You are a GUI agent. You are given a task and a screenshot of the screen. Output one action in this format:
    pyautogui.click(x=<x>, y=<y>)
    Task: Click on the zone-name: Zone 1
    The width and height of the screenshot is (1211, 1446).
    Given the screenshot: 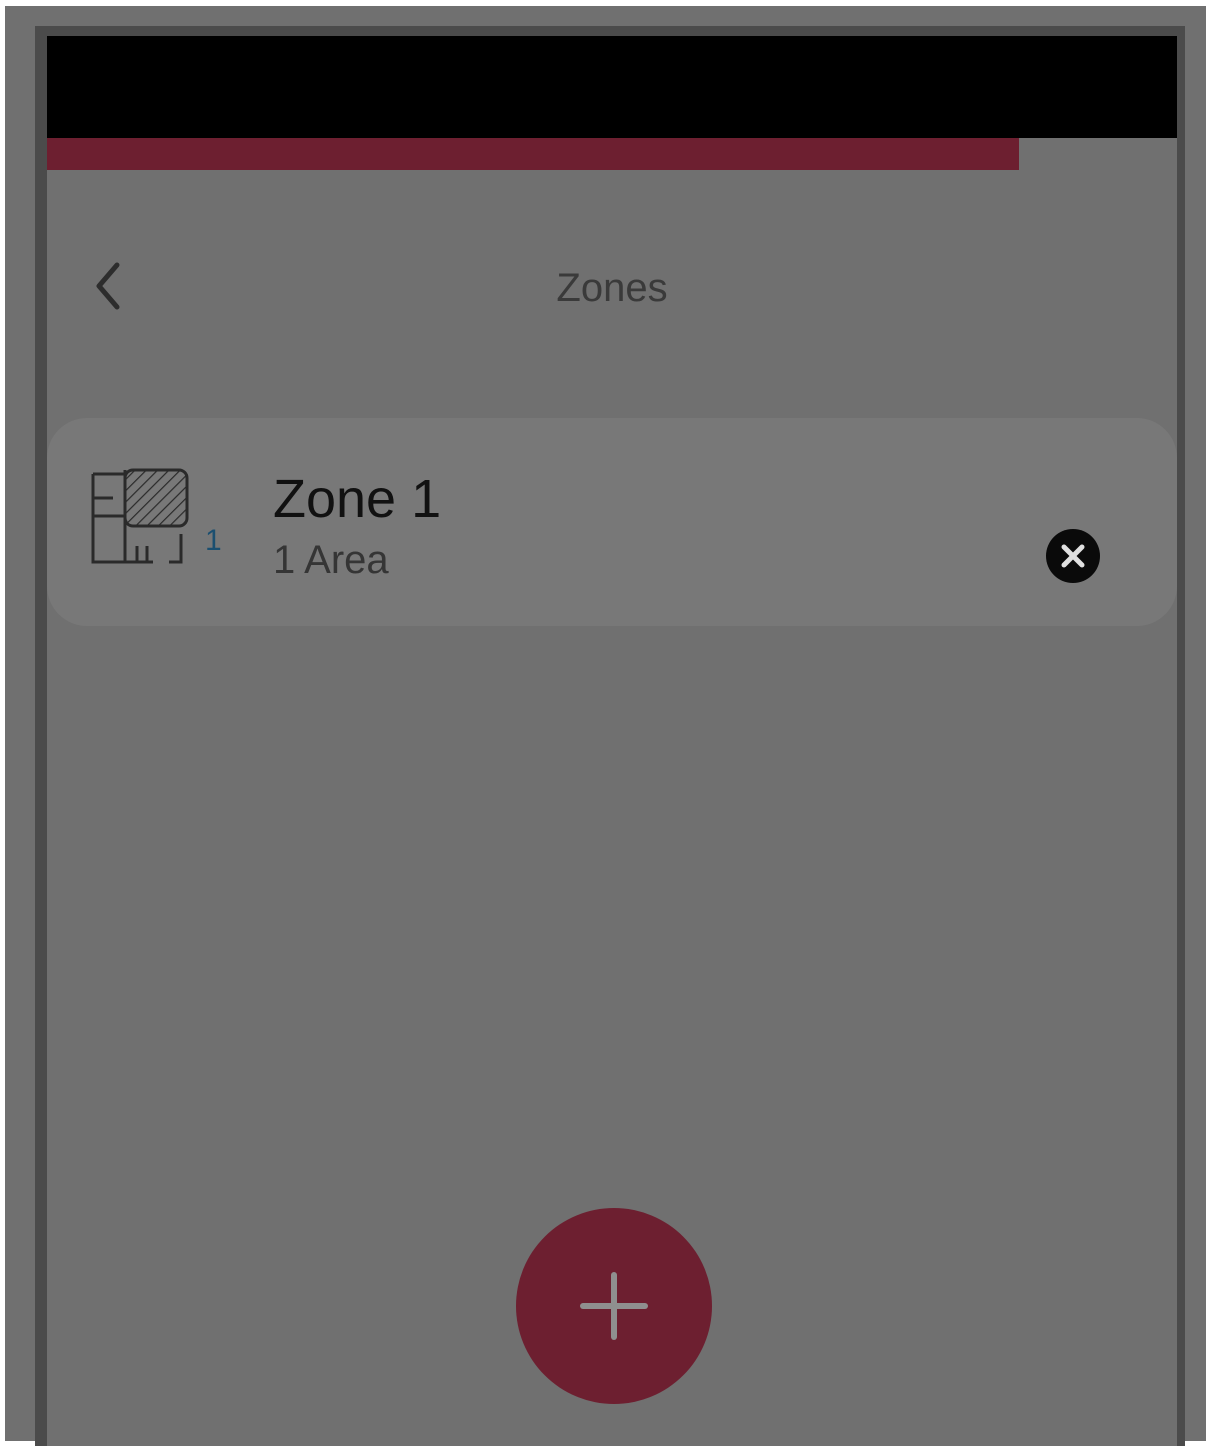 What is the action you would take?
    pyautogui.click(x=357, y=499)
    